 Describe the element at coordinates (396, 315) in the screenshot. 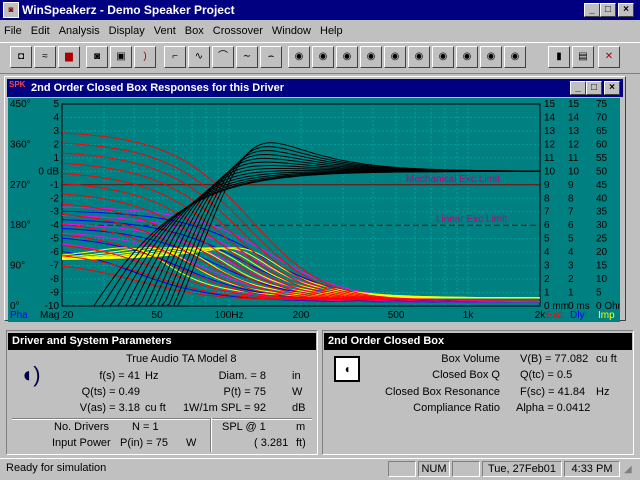

I see `freq-tick-label: 500` at that location.